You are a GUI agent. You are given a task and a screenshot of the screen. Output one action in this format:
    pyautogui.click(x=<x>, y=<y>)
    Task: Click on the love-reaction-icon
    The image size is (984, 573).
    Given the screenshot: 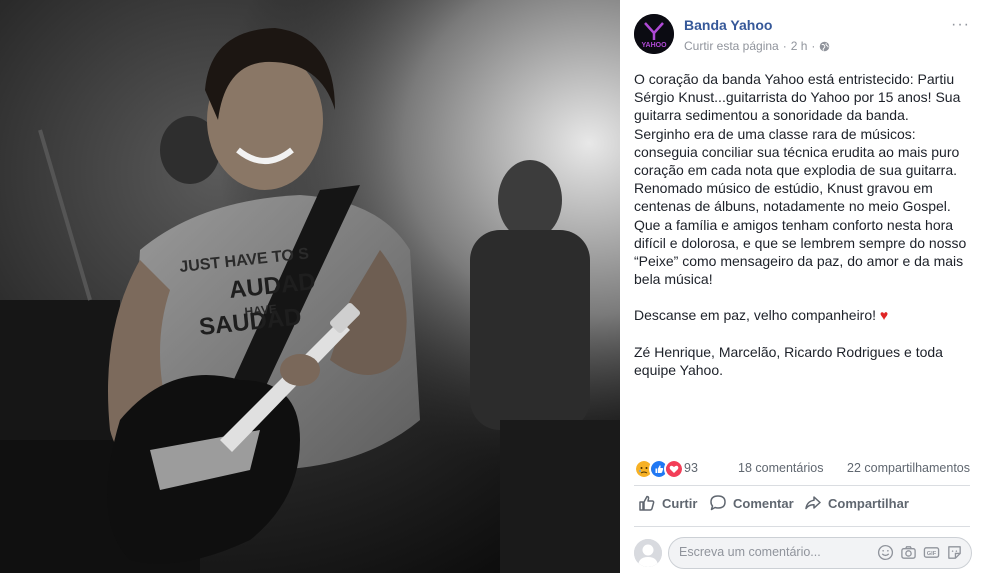 What is the action you would take?
    pyautogui.click(x=674, y=469)
    